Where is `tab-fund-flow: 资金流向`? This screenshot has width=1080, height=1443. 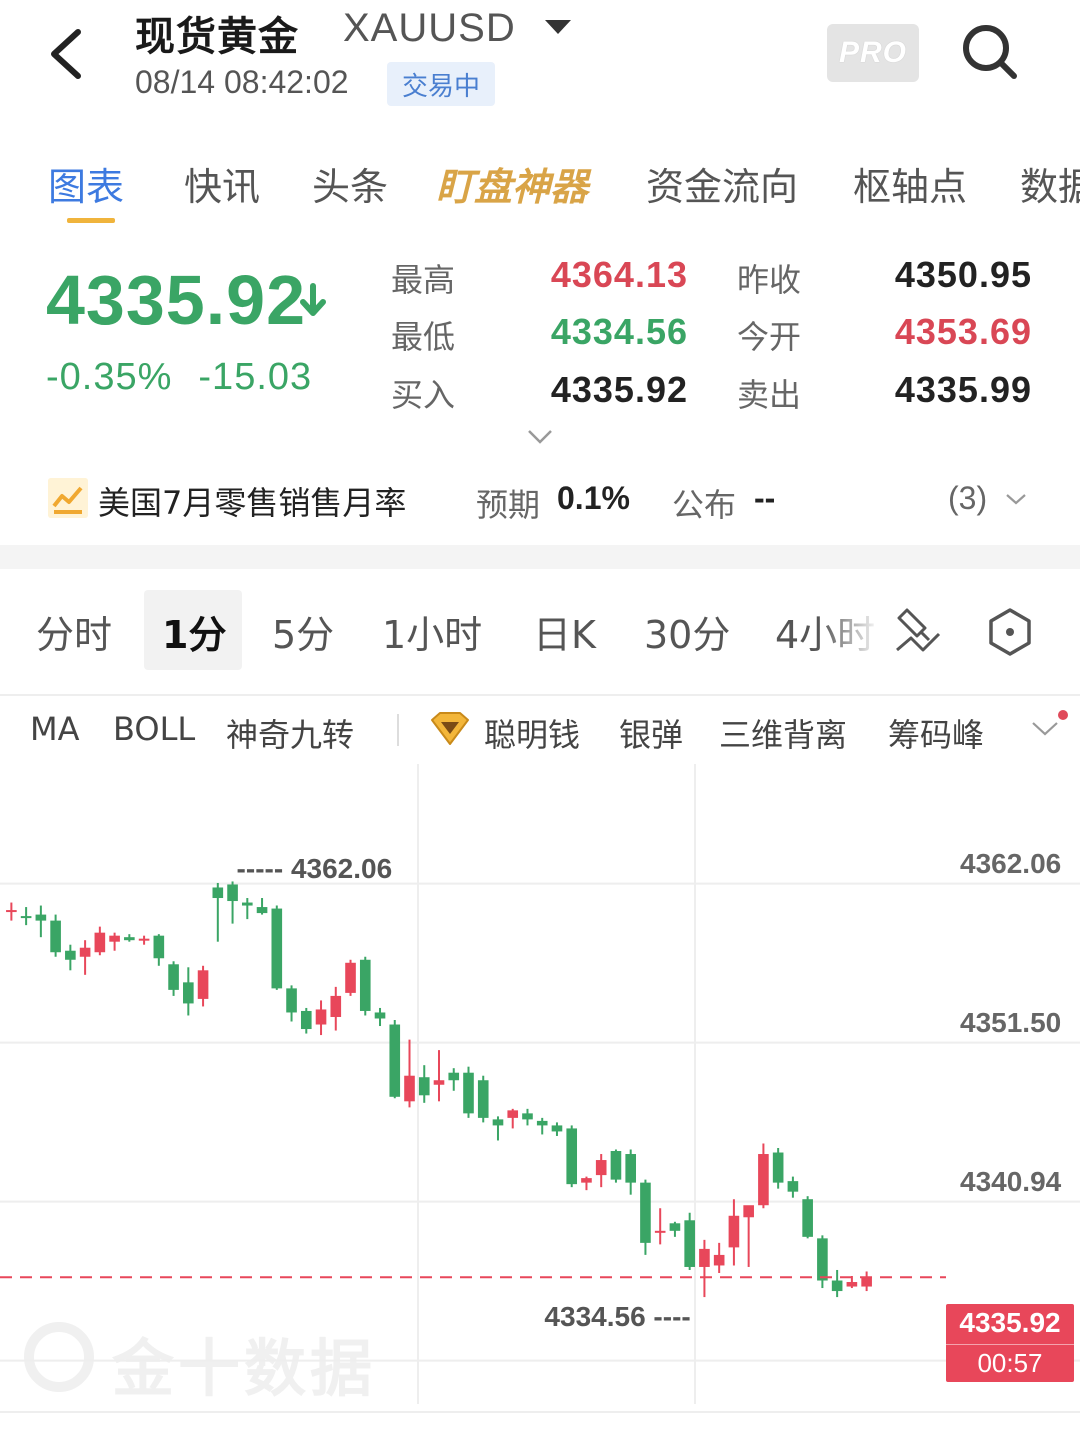
tab-fund-flow: 资金流向 is located at coordinates (722, 183).